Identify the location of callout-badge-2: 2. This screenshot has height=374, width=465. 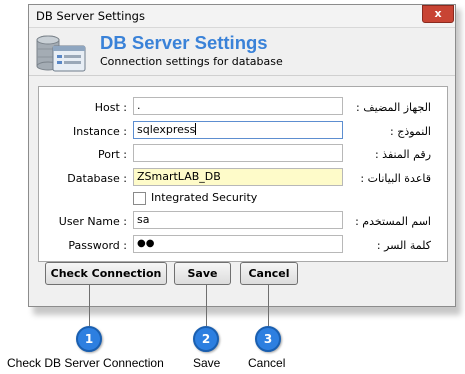
(206, 339).